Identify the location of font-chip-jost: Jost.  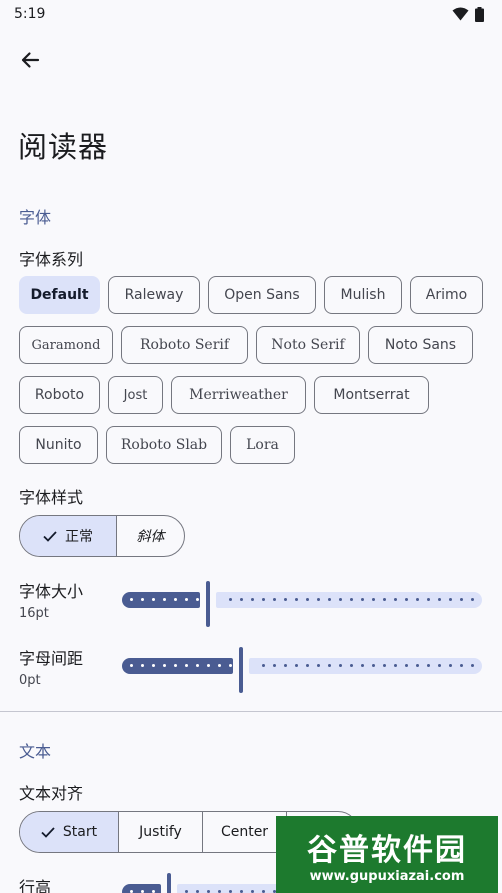
(135, 395).